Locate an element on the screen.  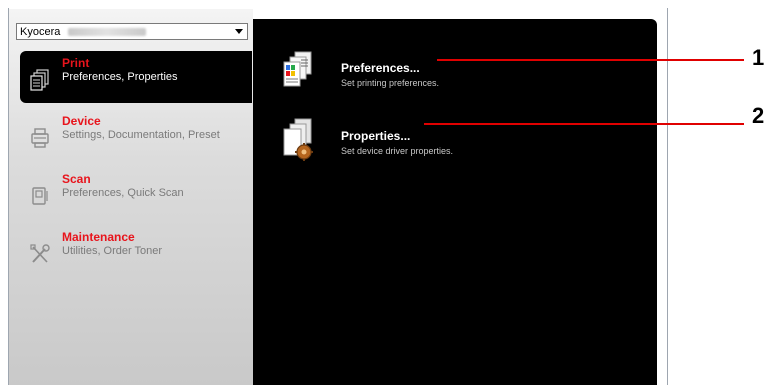
properties-description: Set device driver properties. is located at coordinates (397, 151).